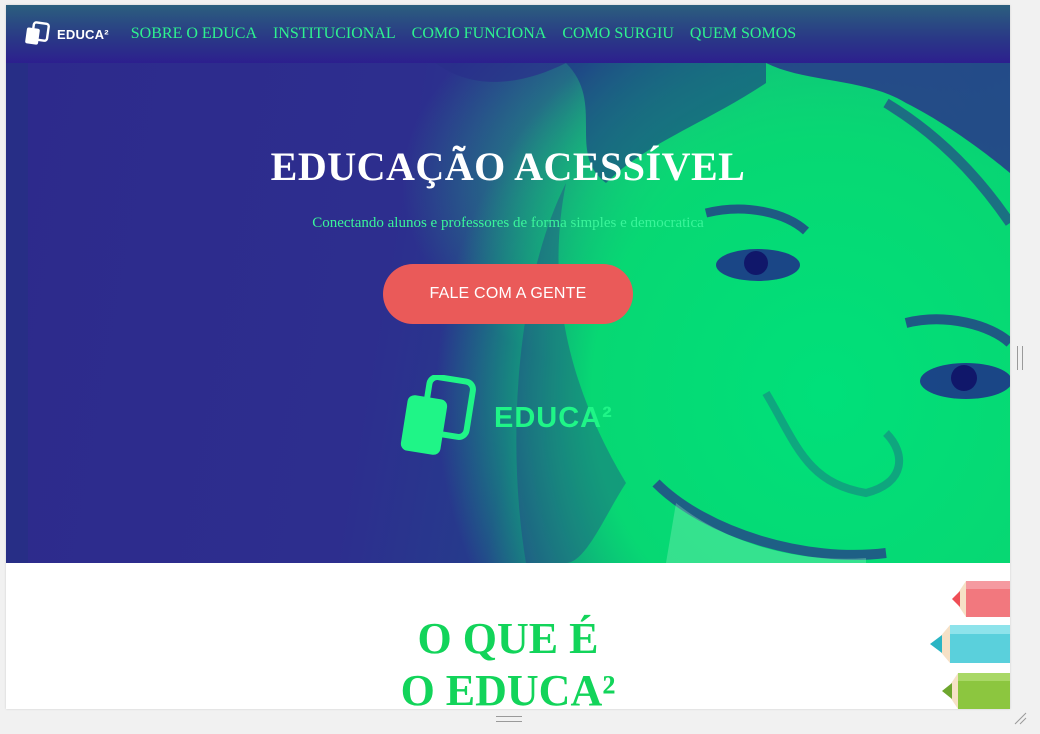 This screenshot has width=1040, height=734. Describe the element at coordinates (194, 34) in the screenshot. I see `nav-link-sobre: SOBRE O EDUCA` at that location.